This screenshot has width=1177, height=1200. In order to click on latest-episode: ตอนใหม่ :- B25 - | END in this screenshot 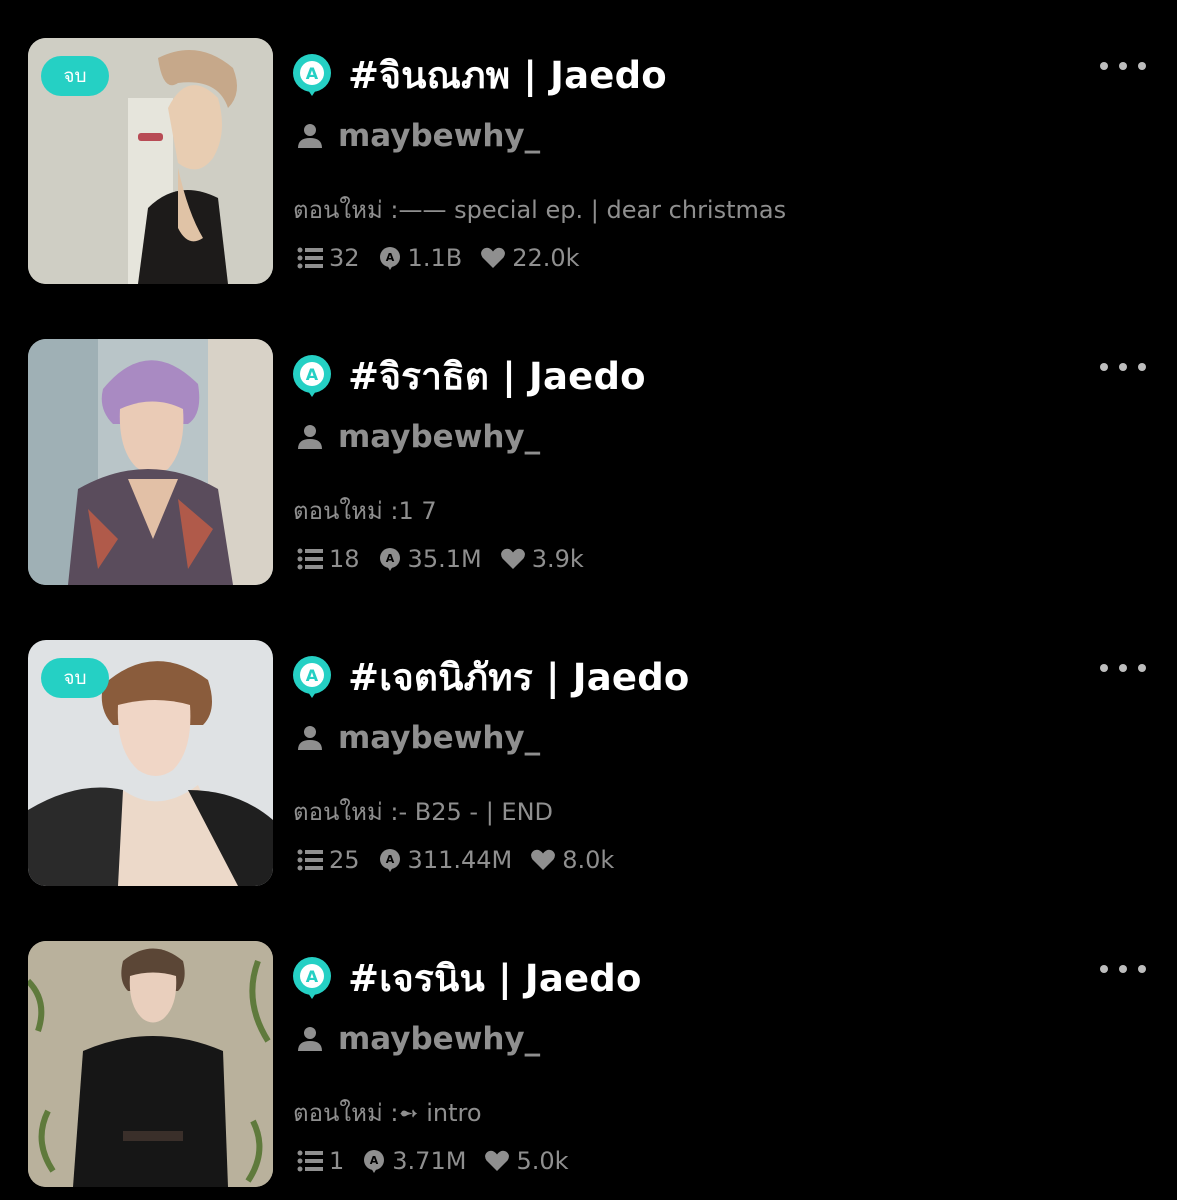, I will do `click(423, 812)`.